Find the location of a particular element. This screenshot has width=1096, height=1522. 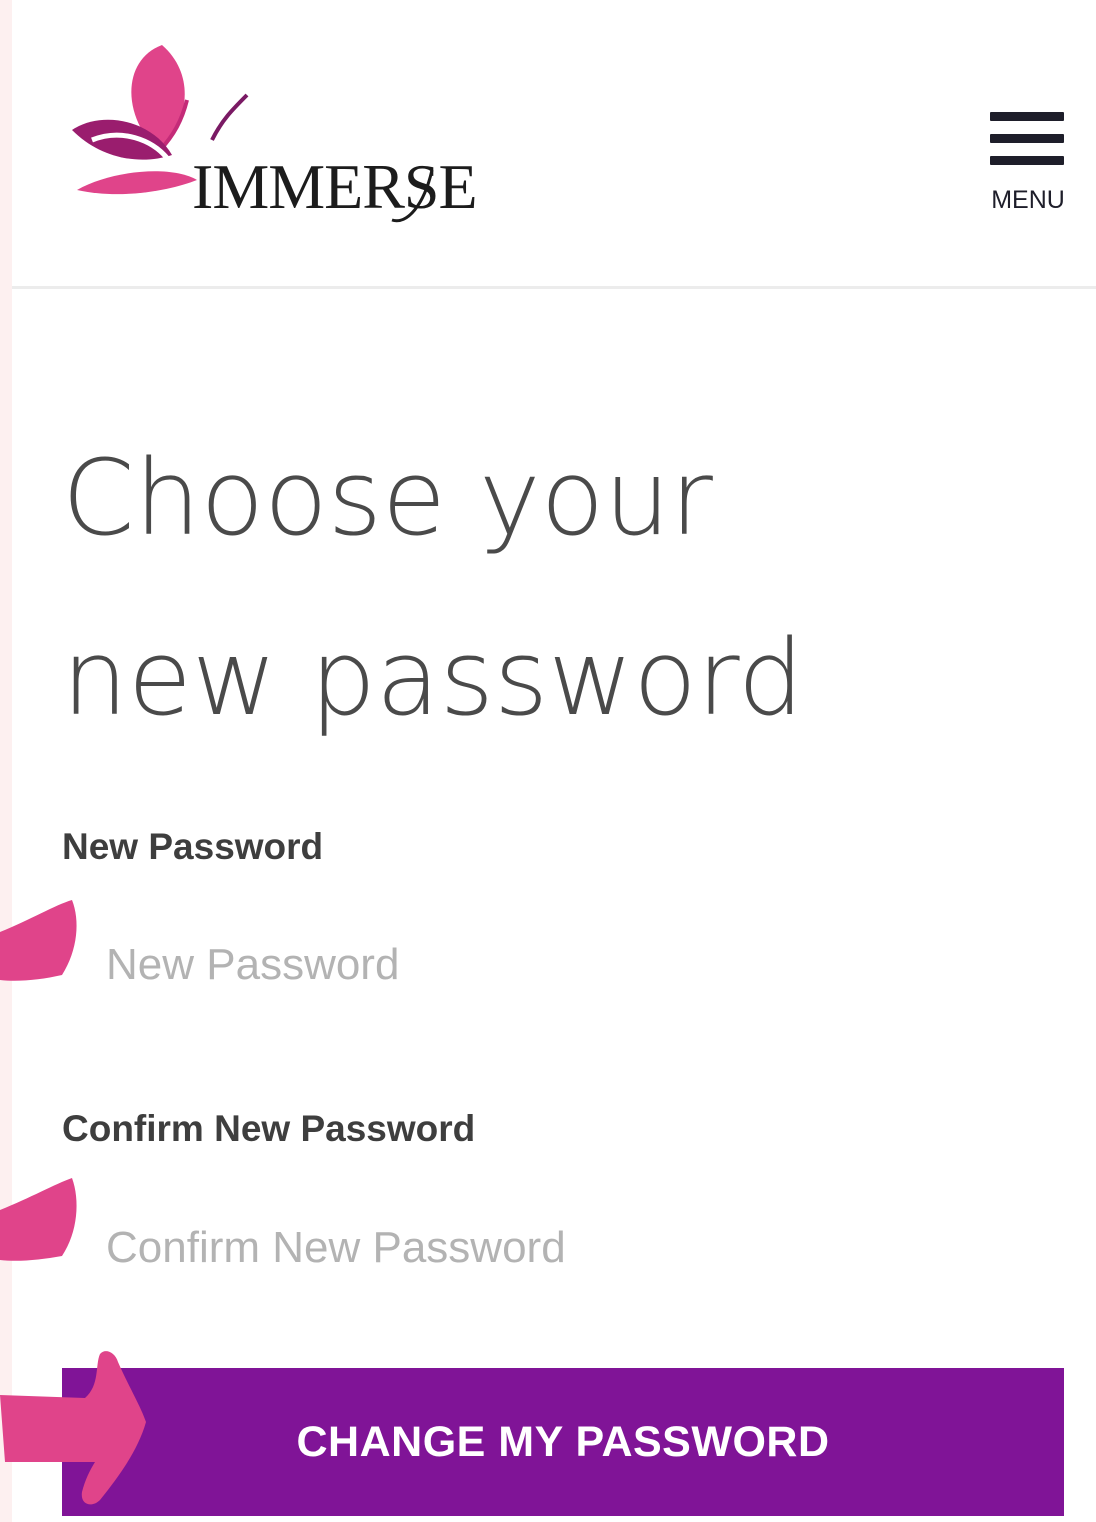

confirm-password-label: Confirm New Password is located at coordinates (269, 1128).